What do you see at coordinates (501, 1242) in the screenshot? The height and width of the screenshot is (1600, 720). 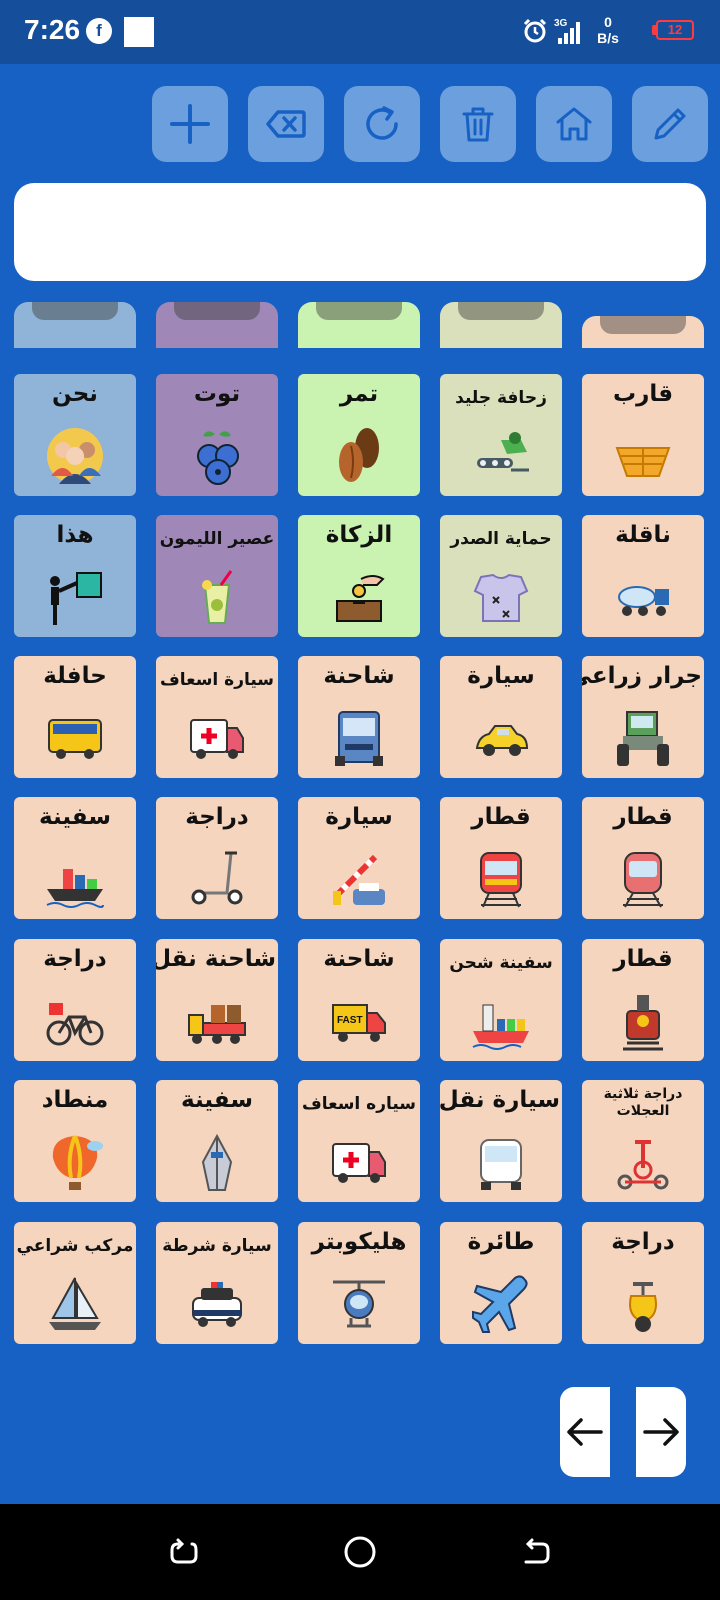 I see `symbol-tile-label: طائرة` at bounding box center [501, 1242].